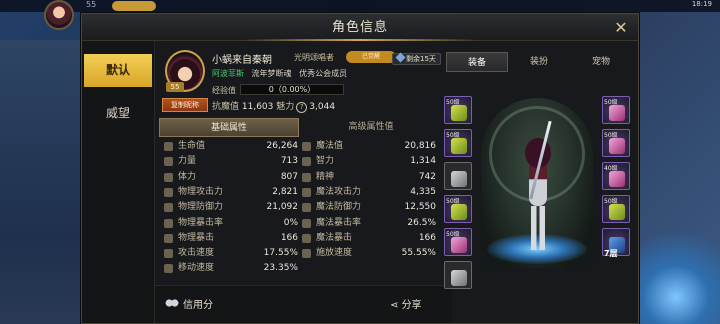  I want to click on top-level-text: 55, so click(91, 4).